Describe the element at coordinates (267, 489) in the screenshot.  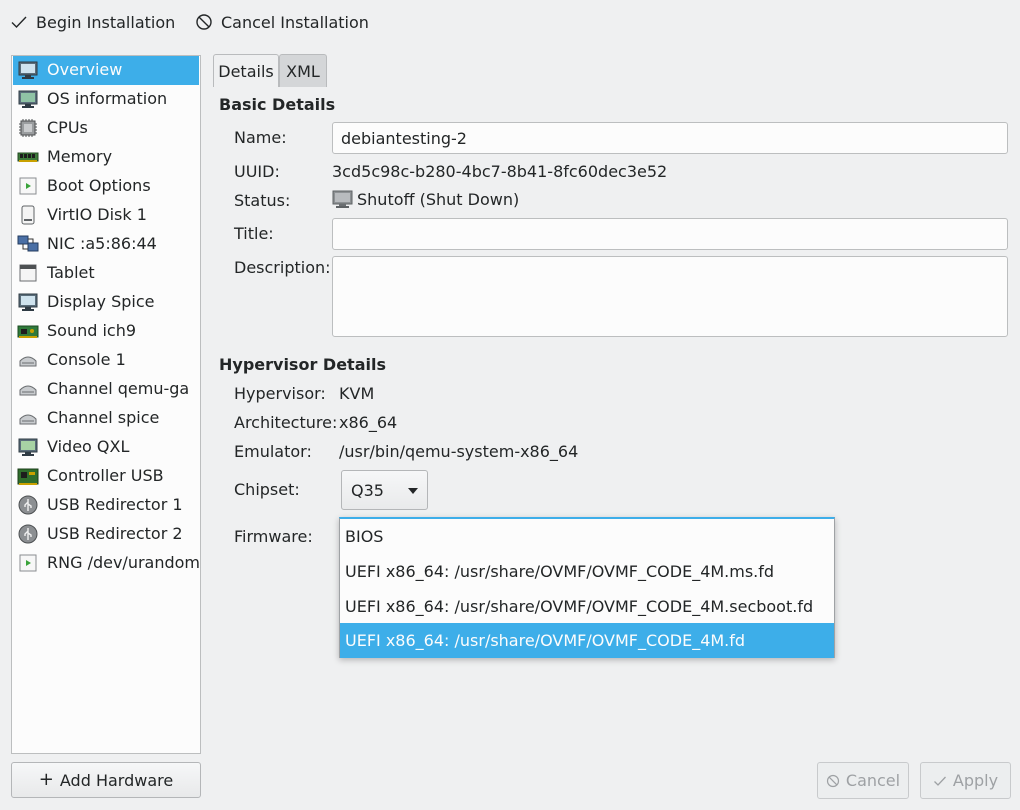
I see `chipset-label: Chipset:` at that location.